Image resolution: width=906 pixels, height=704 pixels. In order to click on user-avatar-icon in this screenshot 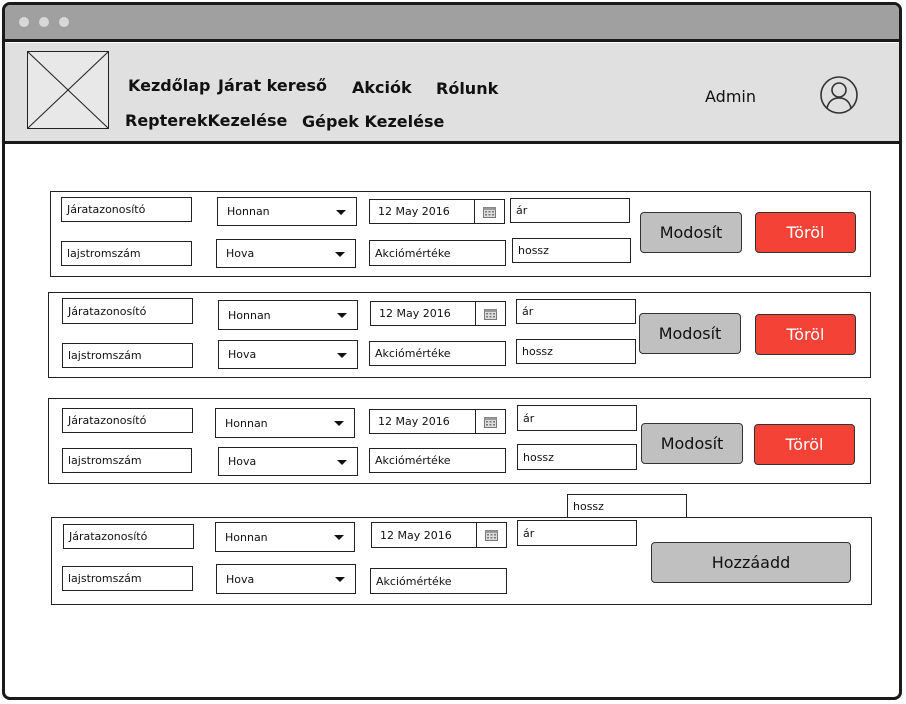, I will do `click(839, 95)`.